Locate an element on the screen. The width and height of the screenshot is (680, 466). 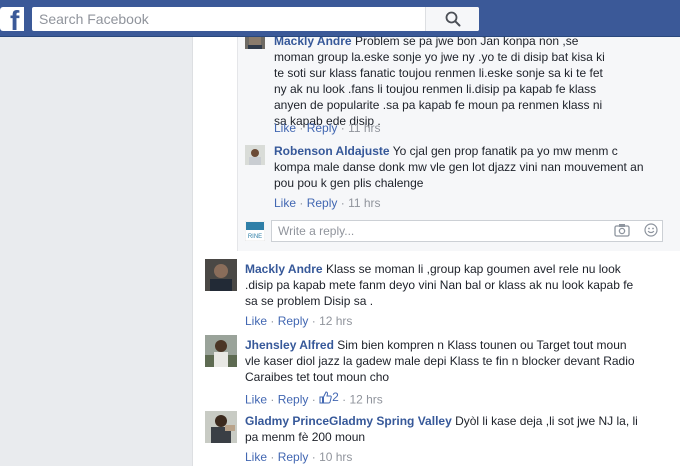
search-bar is located at coordinates (255, 19).